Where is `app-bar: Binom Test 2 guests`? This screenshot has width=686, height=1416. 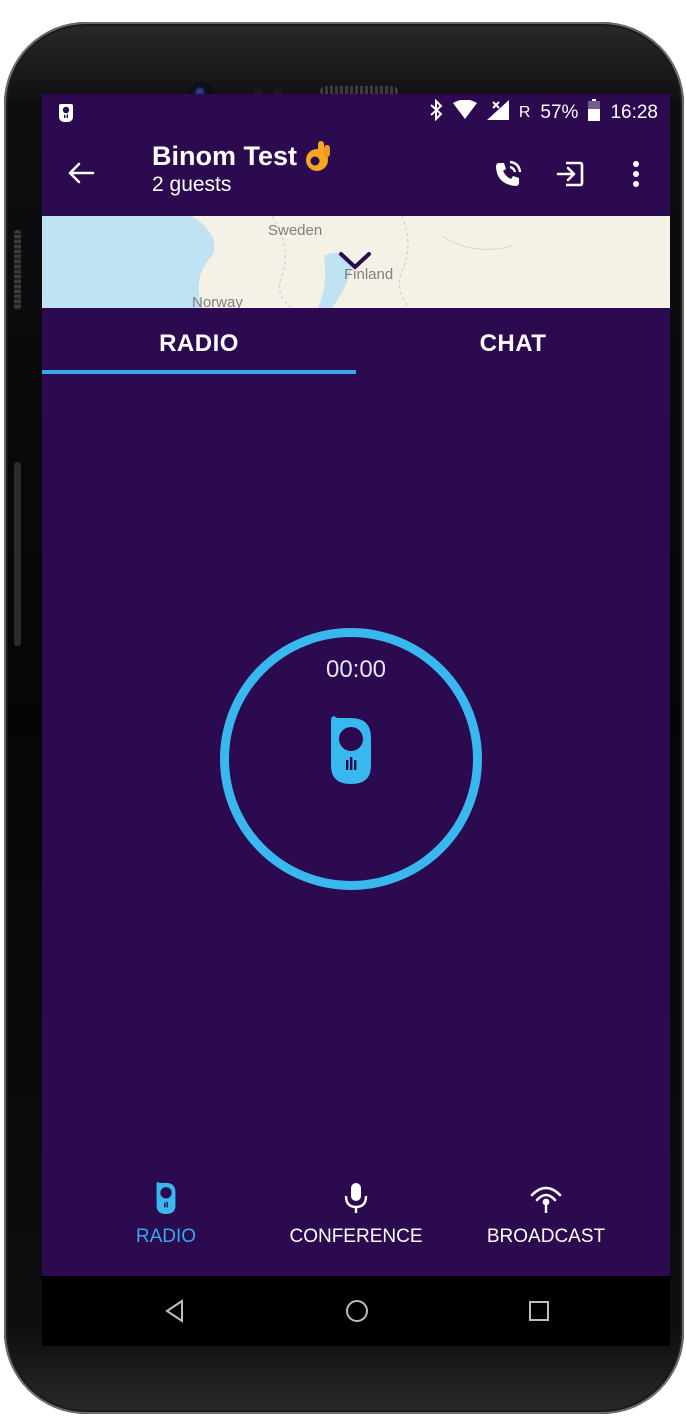 app-bar: Binom Test 2 guests is located at coordinates (356, 174).